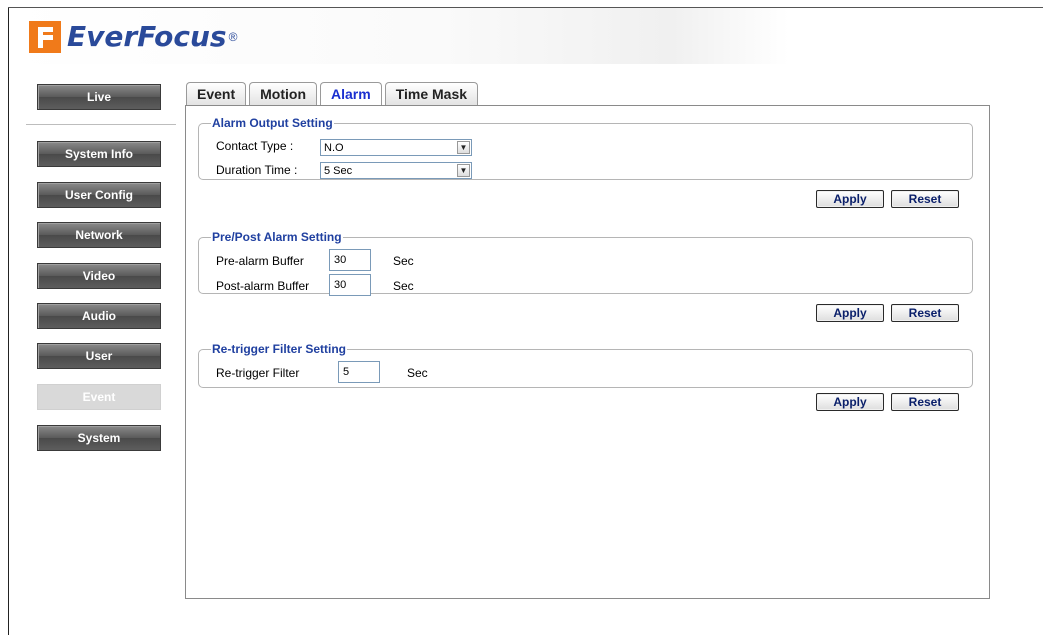 This screenshot has height=635, width=1043. Describe the element at coordinates (99, 316) in the screenshot. I see `sidebar-item-audio: Audio` at that location.